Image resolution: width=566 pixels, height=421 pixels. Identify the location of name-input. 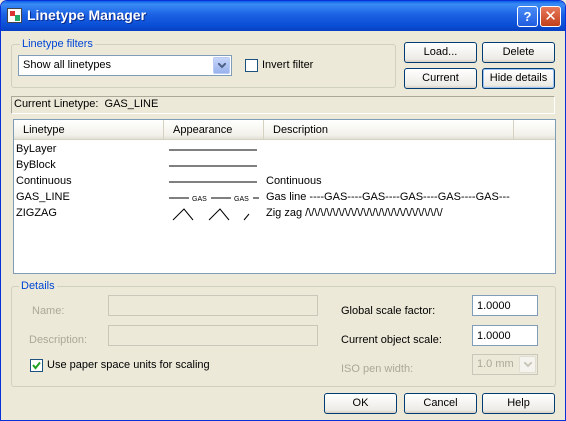
(213, 305).